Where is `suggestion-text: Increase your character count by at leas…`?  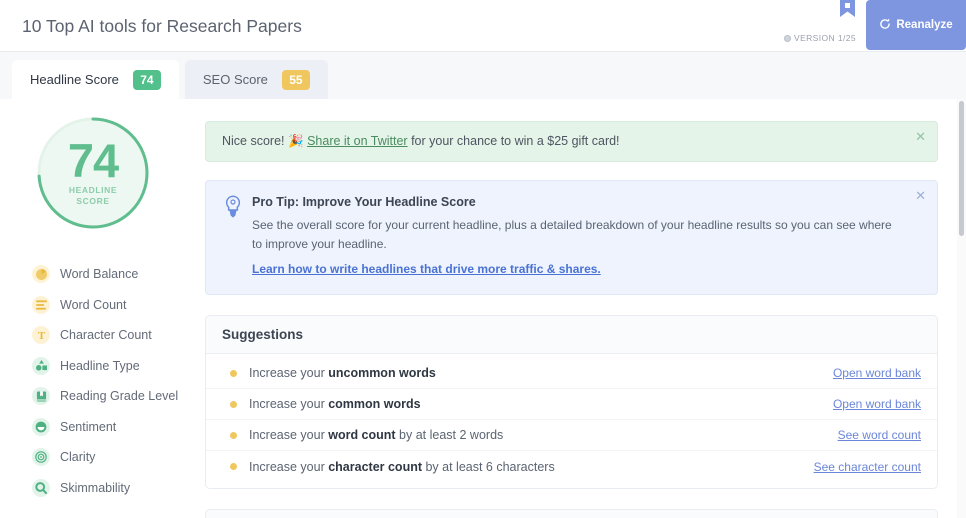
suggestion-text: Increase your character count by at leas… is located at coordinates (402, 466).